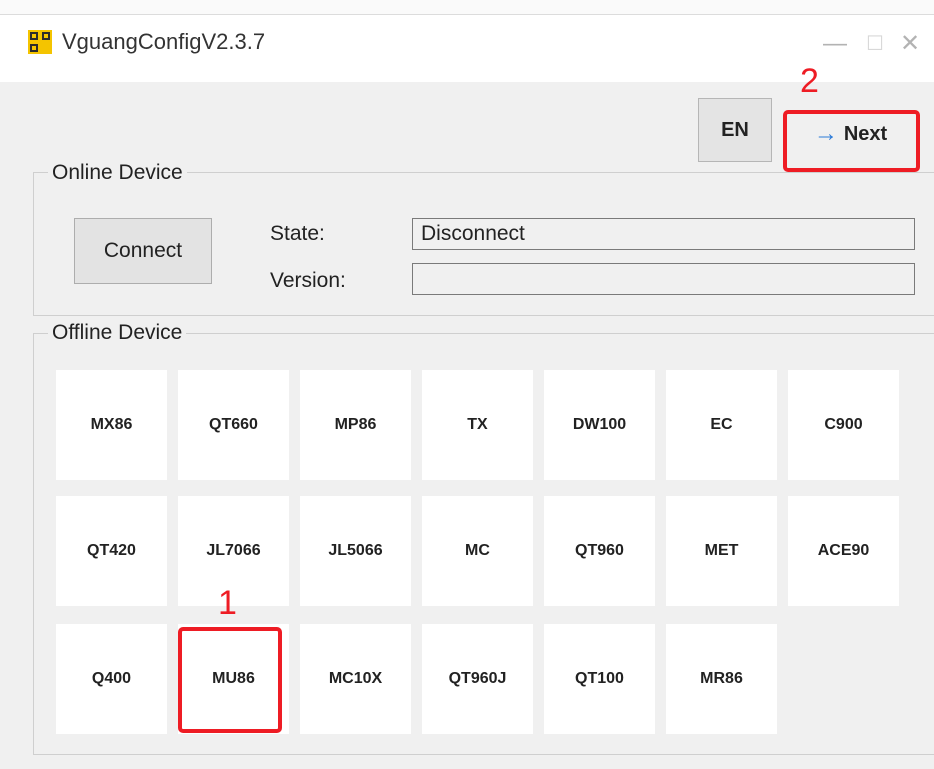  I want to click on device-button-mr86: MR86, so click(721, 679).